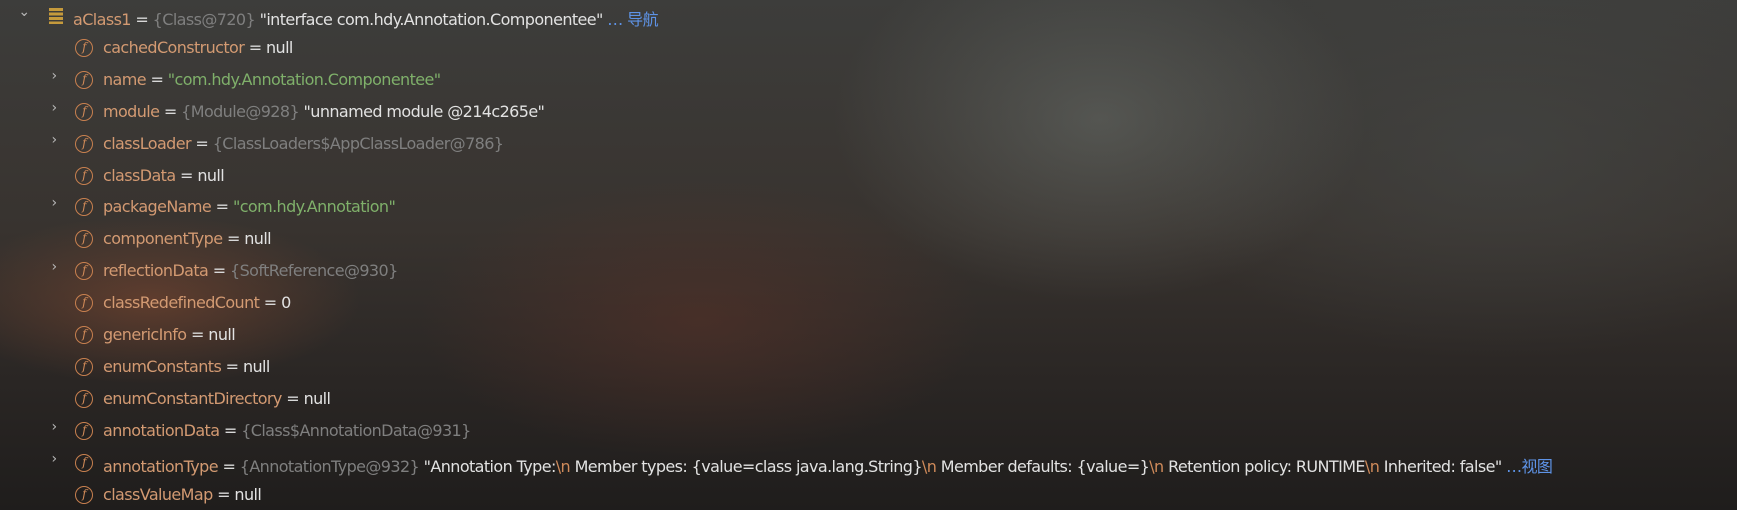  What do you see at coordinates (56, 16) in the screenshot?
I see `static-field-stack-icon` at bounding box center [56, 16].